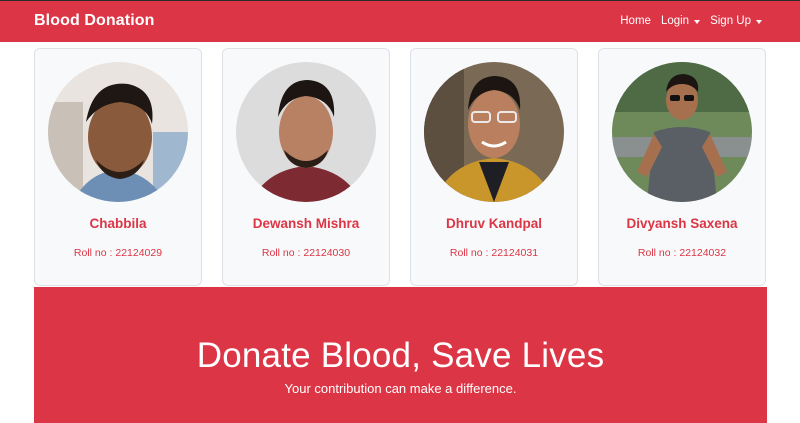  Describe the element at coordinates (94, 21) in the screenshot. I see `brand-link: Blood Donation` at that location.